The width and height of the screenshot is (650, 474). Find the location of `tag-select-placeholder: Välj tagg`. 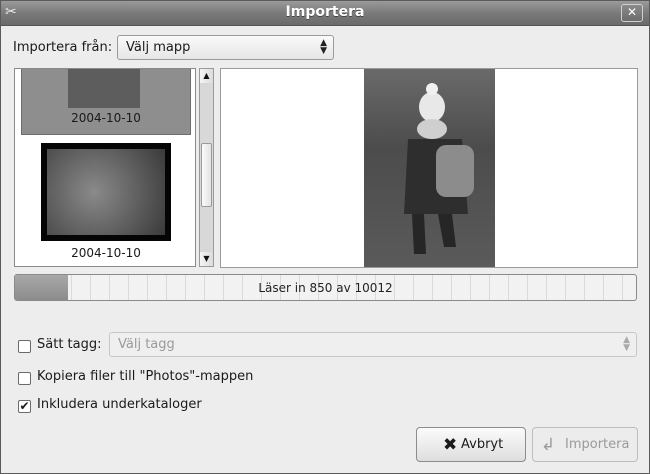

tag-select-placeholder: Välj tagg is located at coordinates (146, 344).